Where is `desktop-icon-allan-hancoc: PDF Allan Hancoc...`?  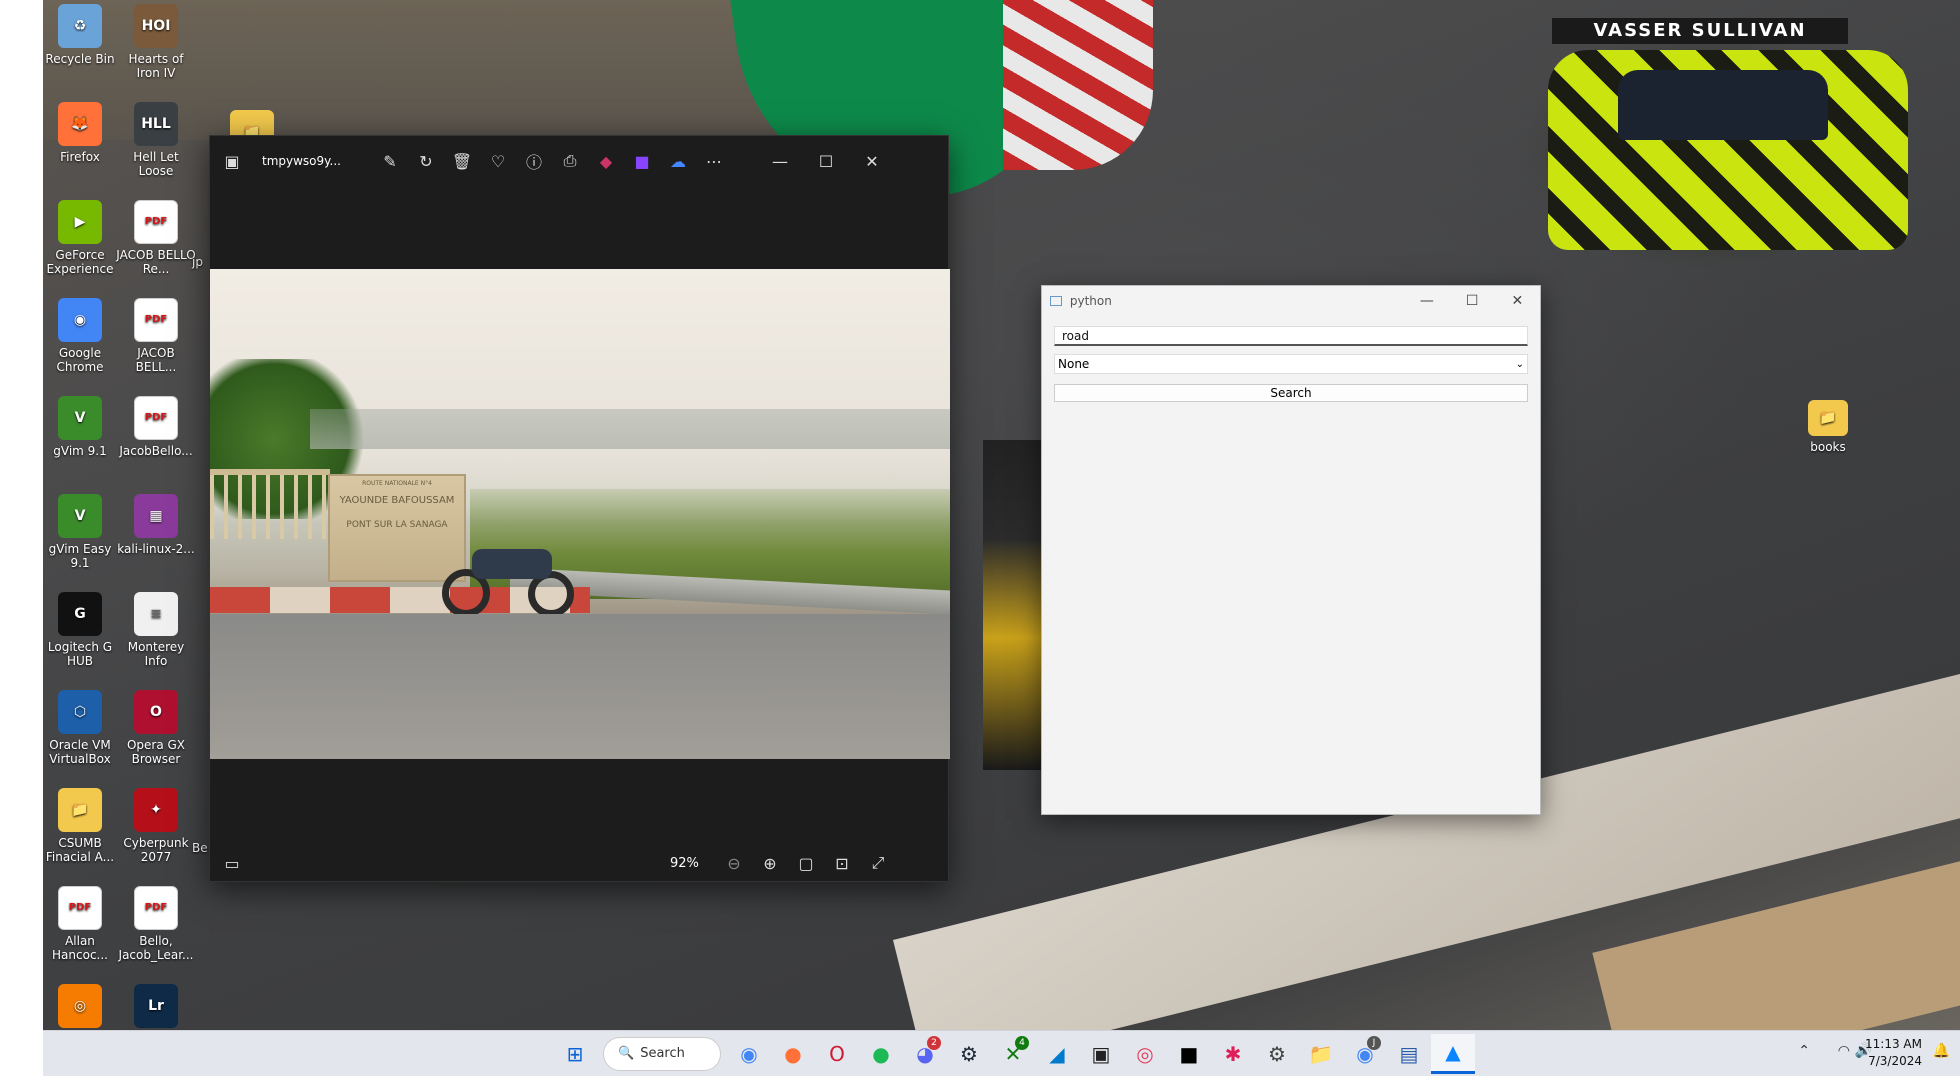
desktop-icon-allan-hancoc: PDF Allan Hancoc... is located at coordinates (80, 924).